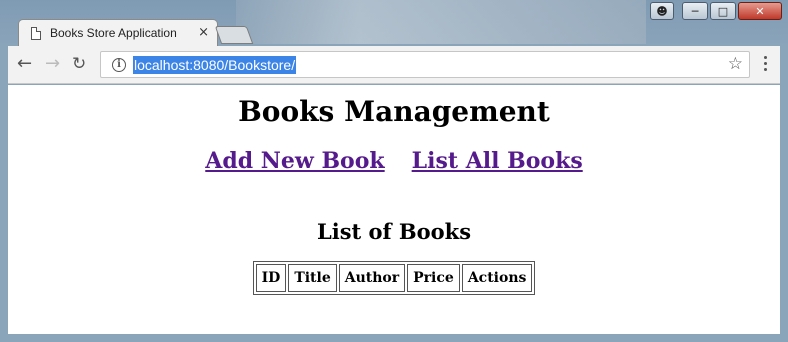 The width and height of the screenshot is (788, 342). What do you see at coordinates (425, 64) in the screenshot?
I see `address-bar: i localhost:8080/Bookstore/ ☆` at bounding box center [425, 64].